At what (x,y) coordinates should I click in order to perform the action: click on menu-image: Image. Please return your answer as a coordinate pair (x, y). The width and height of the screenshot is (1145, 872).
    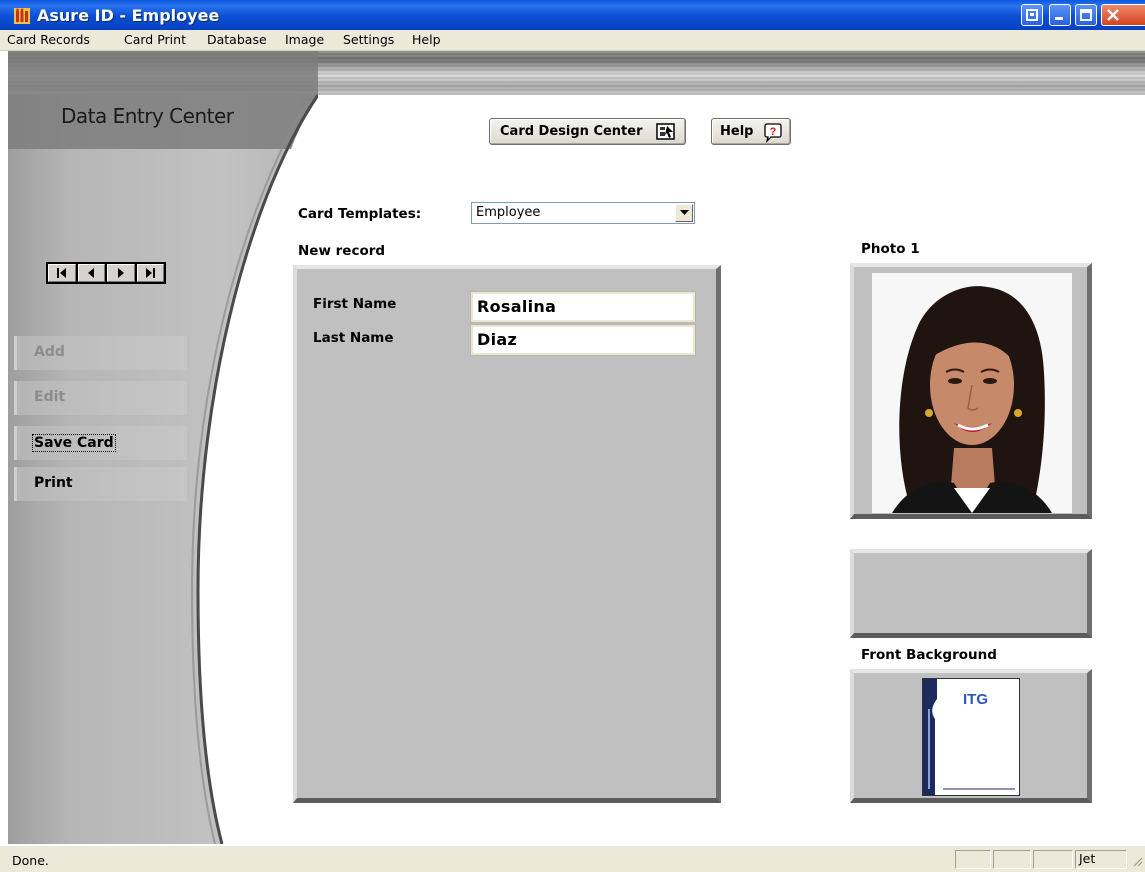
    Looking at the image, I should click on (304, 39).